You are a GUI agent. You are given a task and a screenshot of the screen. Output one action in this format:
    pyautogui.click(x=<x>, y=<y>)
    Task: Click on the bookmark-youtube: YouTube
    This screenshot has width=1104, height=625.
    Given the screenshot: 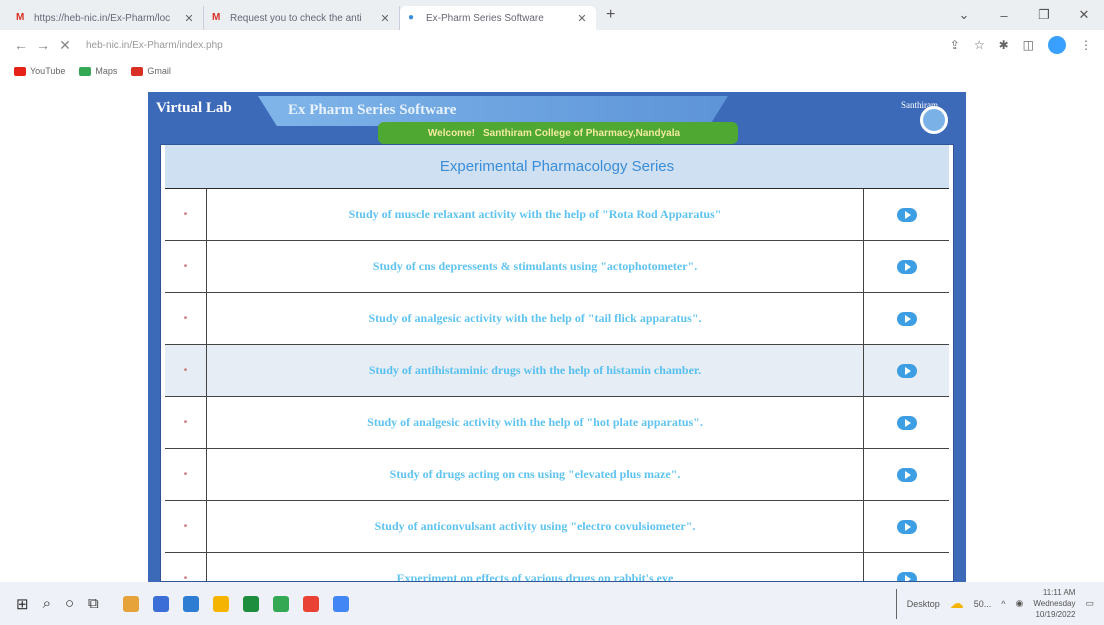 What is the action you would take?
    pyautogui.click(x=39, y=71)
    